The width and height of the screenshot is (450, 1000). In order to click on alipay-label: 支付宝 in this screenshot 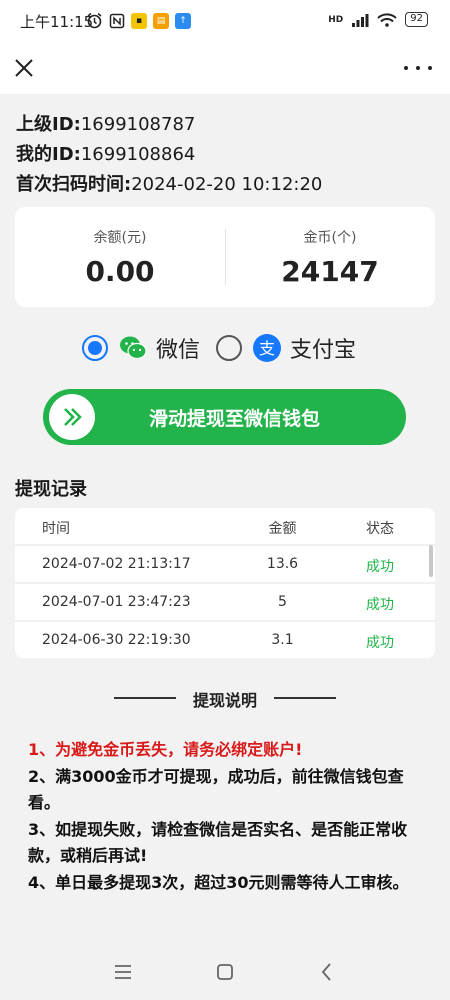, I will do `click(323, 348)`.